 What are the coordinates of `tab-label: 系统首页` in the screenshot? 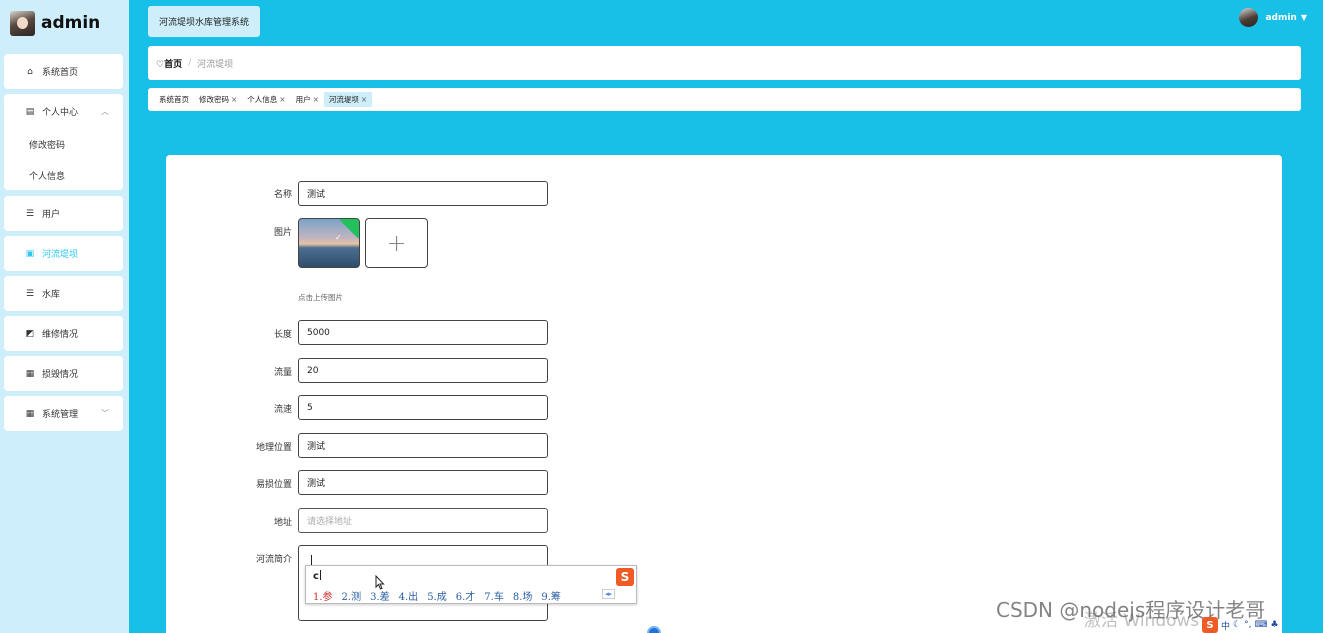 It's located at (174, 99).